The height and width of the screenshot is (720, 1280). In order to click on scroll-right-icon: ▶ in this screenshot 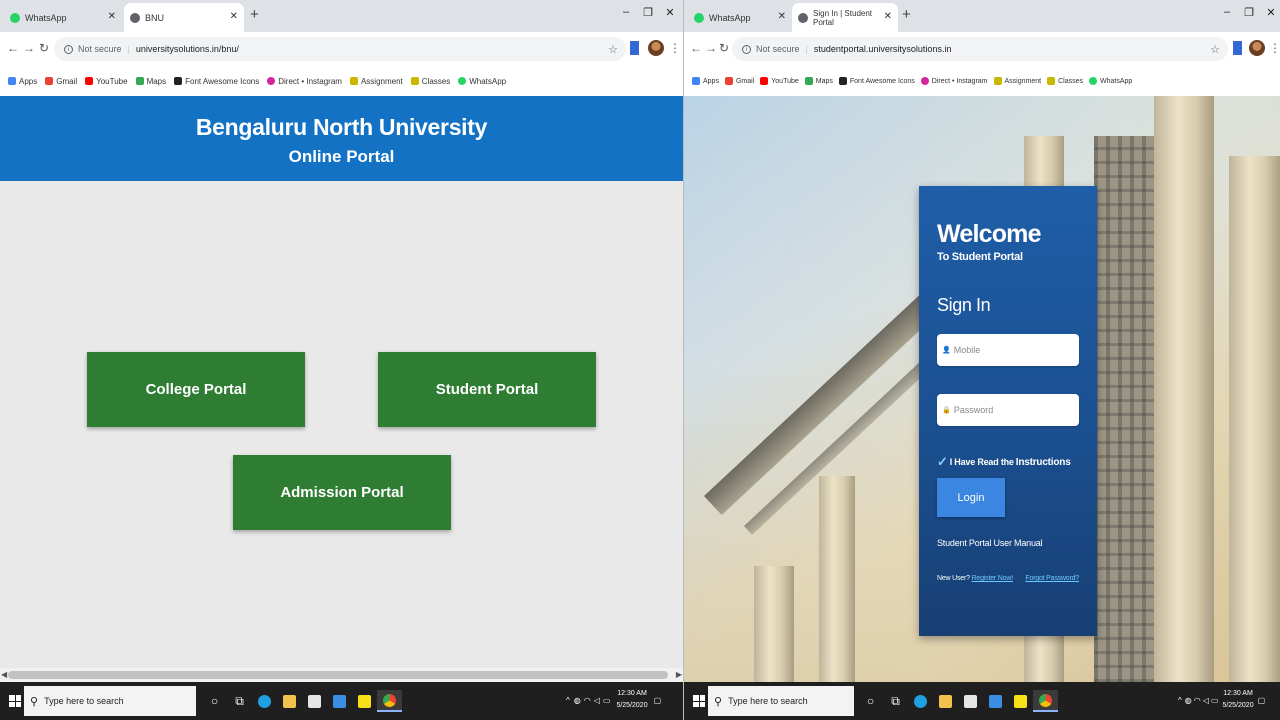, I will do `click(679, 674)`.